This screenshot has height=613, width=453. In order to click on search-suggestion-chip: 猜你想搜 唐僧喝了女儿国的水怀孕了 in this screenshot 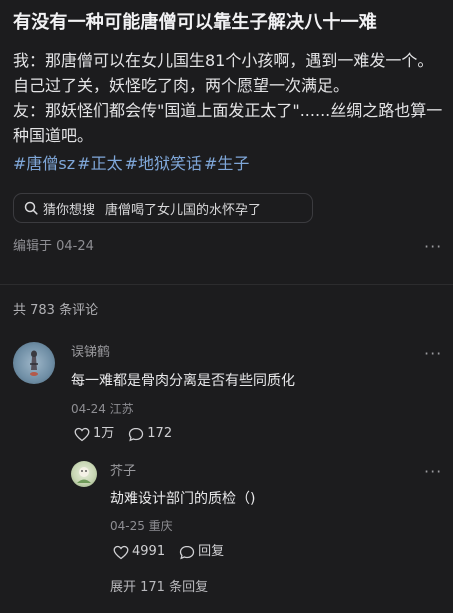, I will do `click(163, 208)`.